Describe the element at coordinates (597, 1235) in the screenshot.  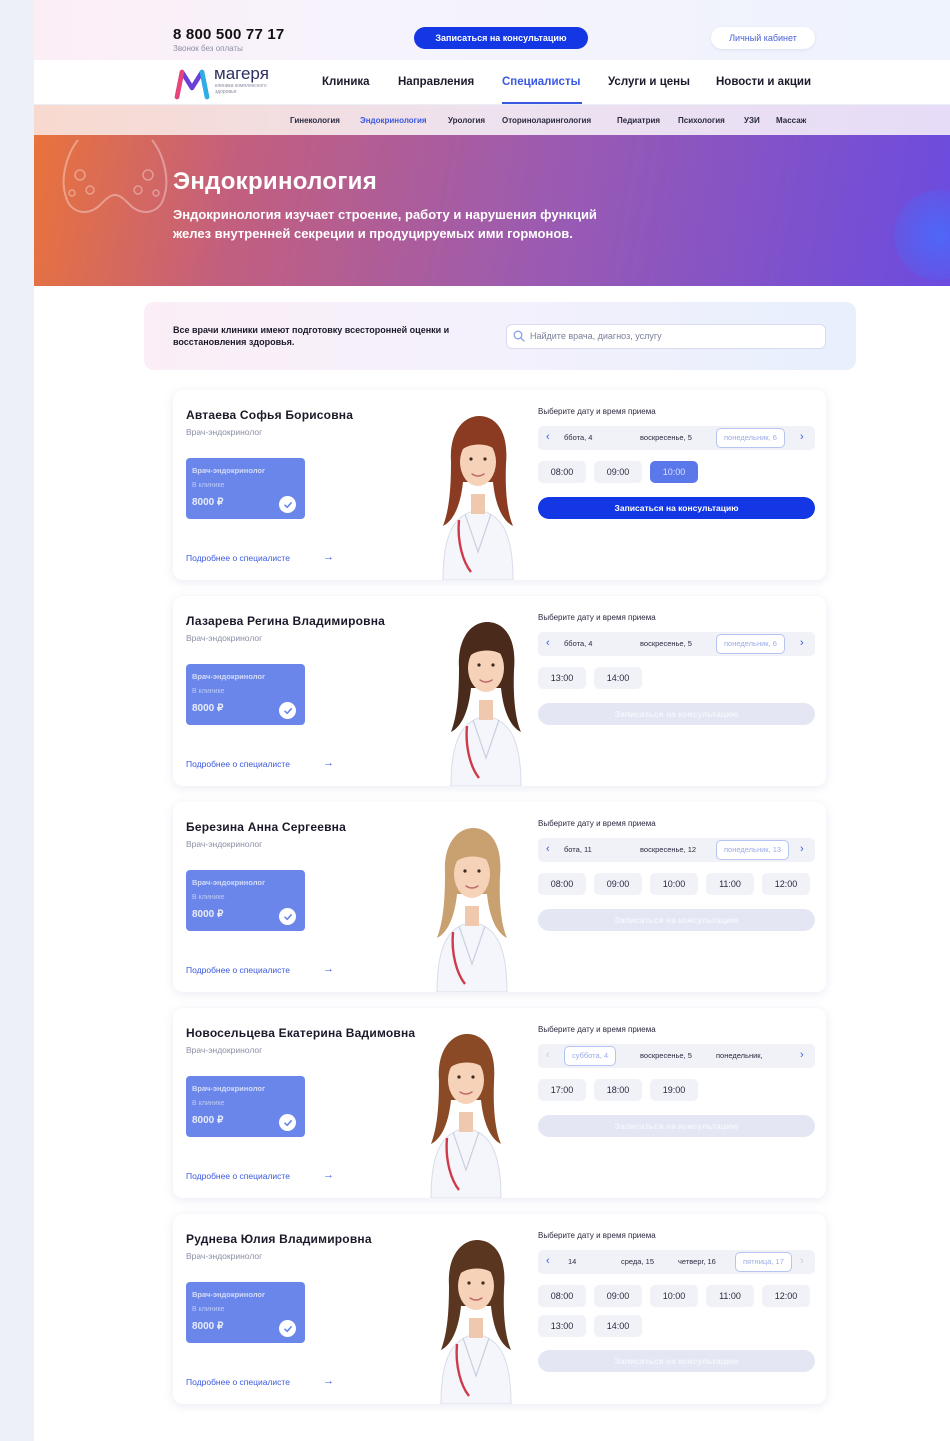
I see `schedule-title: Выберите дату и время приема` at that location.